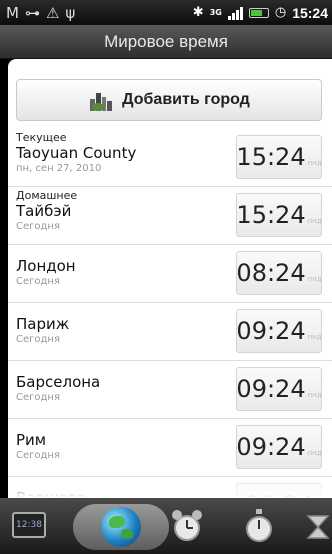  I want to click on city-row: Варшава 09:24, so click(170, 487).